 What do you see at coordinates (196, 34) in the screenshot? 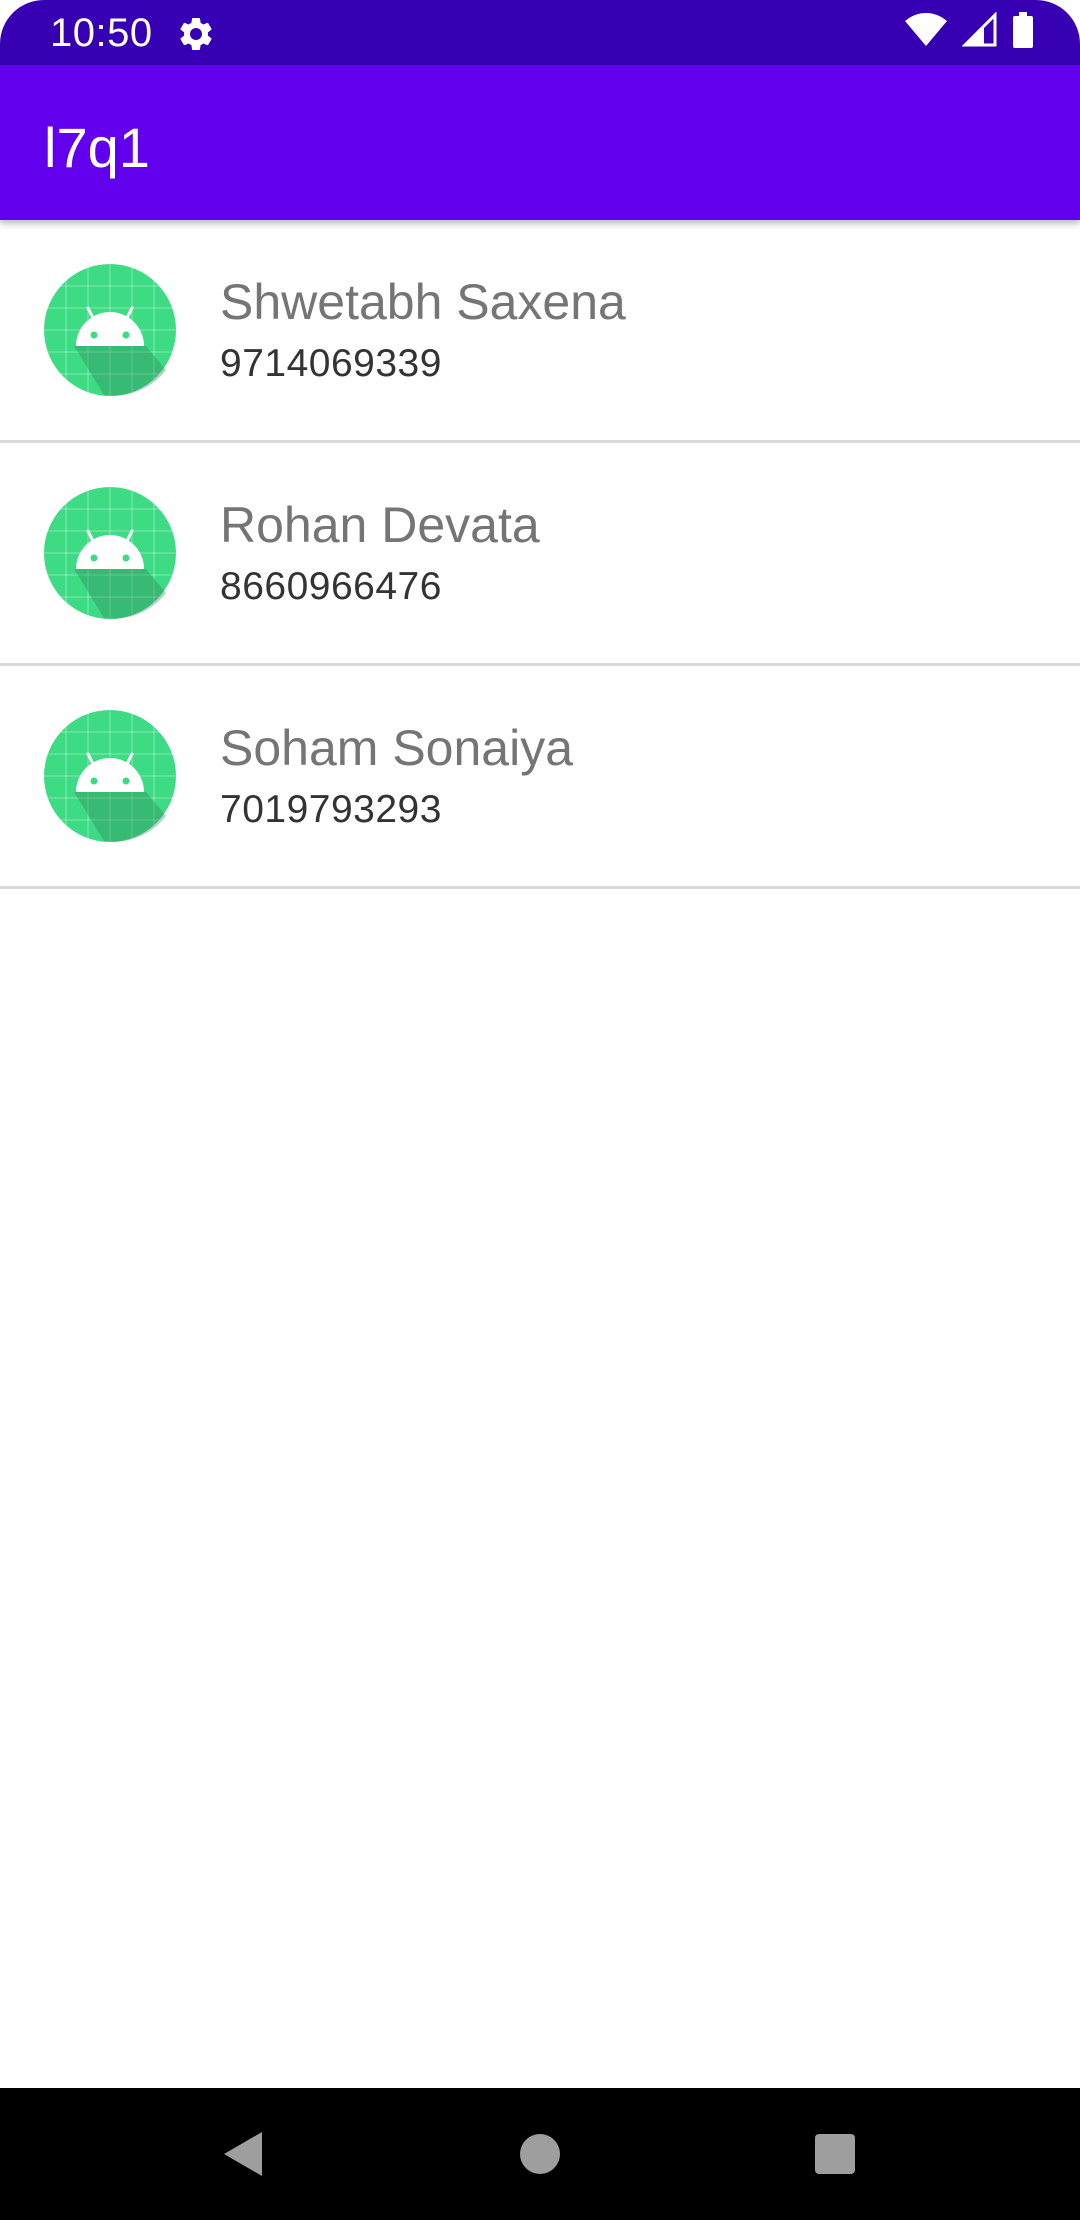
I see `settings-gear-icon` at bounding box center [196, 34].